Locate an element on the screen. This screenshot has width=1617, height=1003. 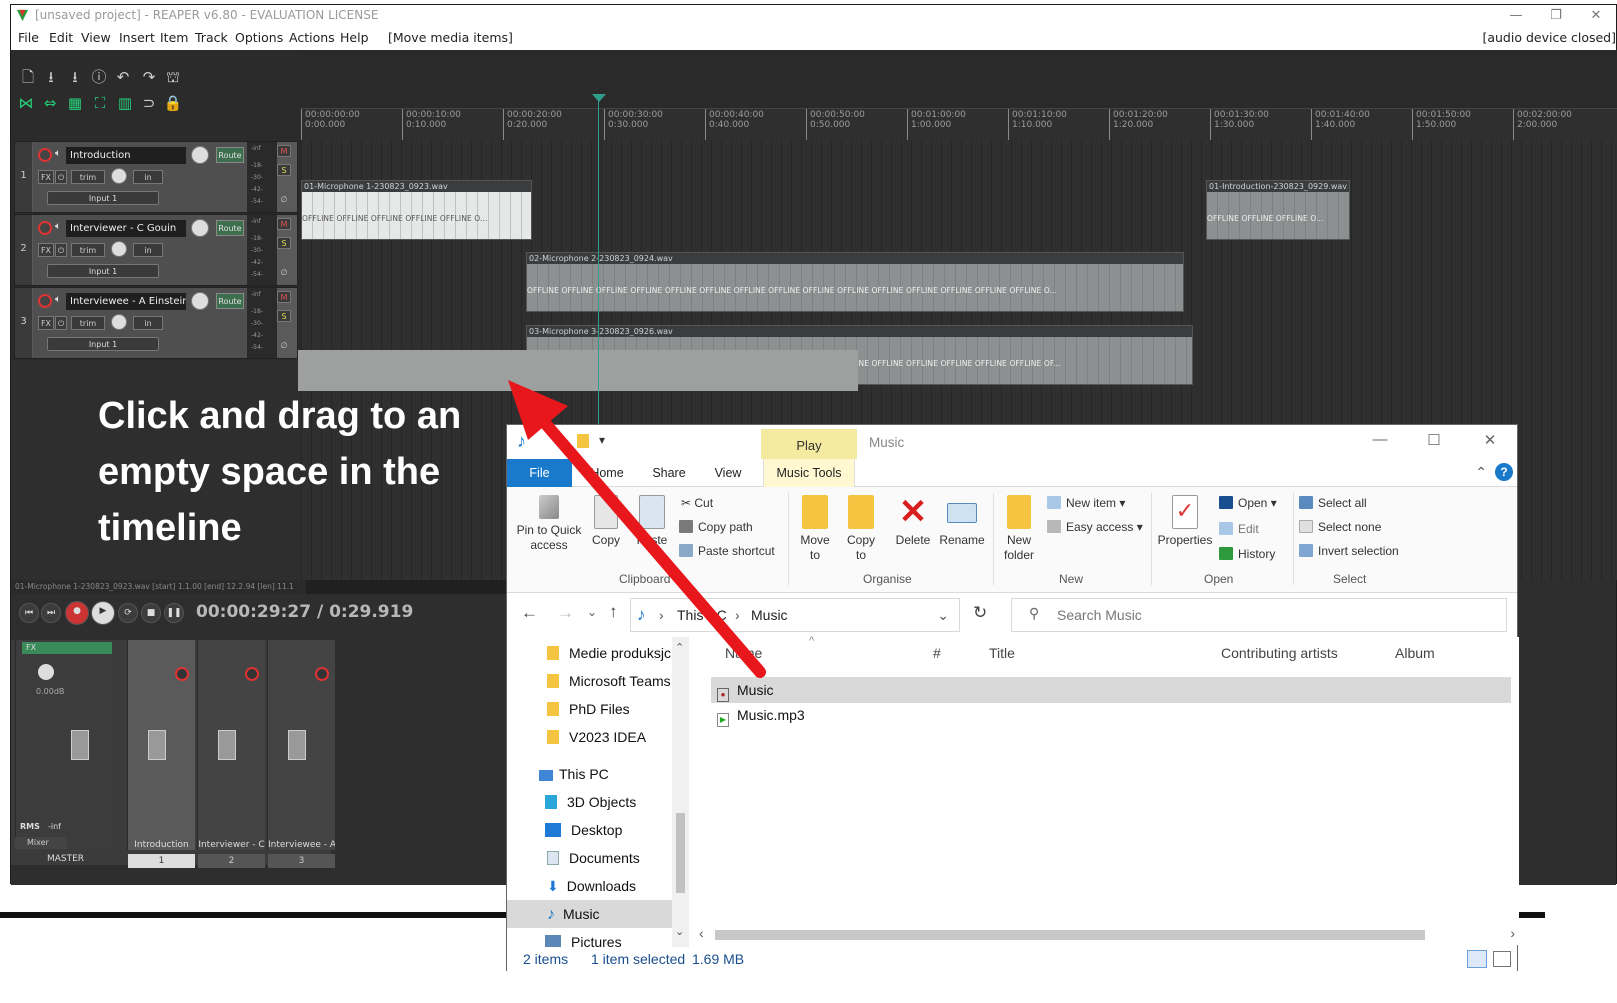
horizontal-scrollbar: ‹ › is located at coordinates (1104, 935).